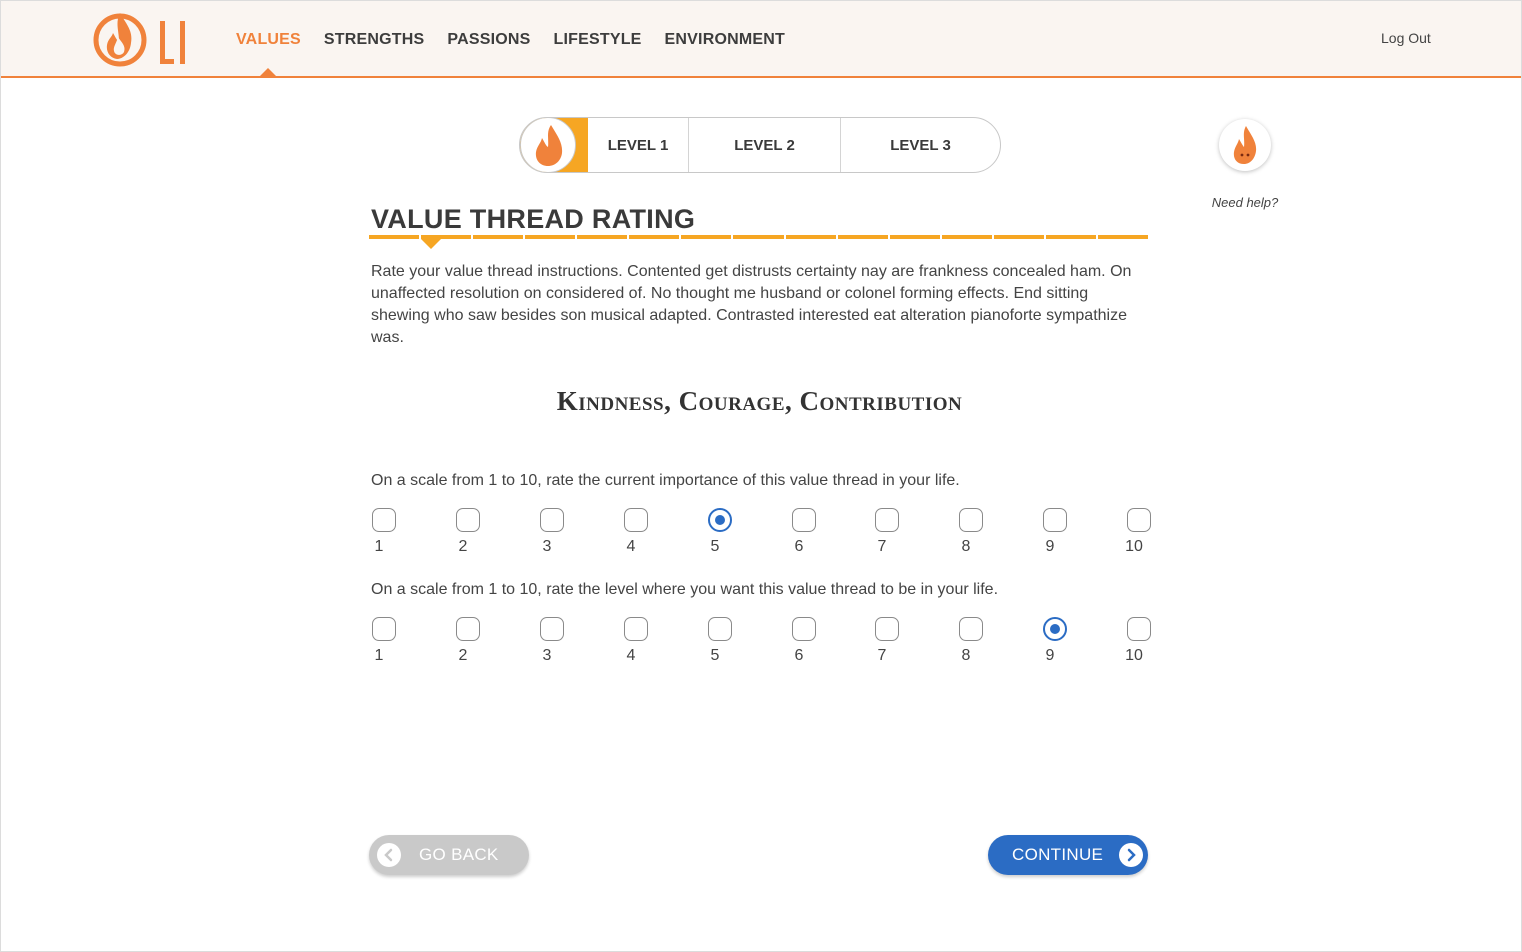  Describe the element at coordinates (1406, 38) in the screenshot. I see `logout-link: Log Out` at that location.